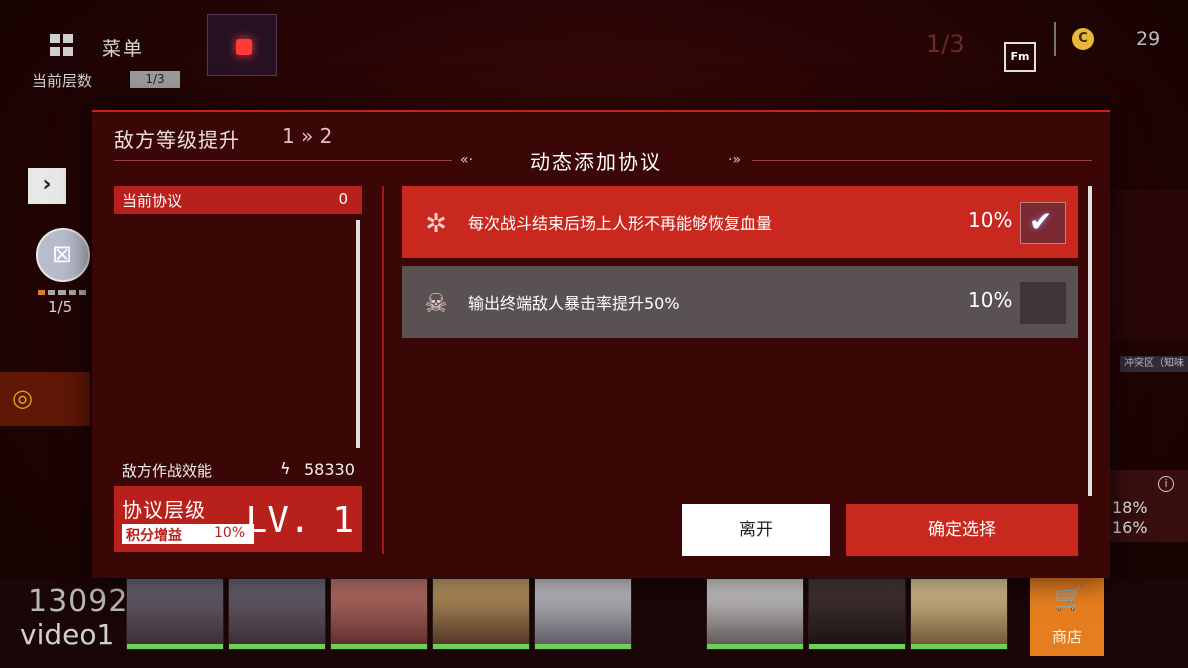  Describe the element at coordinates (1043, 303) in the screenshot. I see `protocol-checkbox` at that location.